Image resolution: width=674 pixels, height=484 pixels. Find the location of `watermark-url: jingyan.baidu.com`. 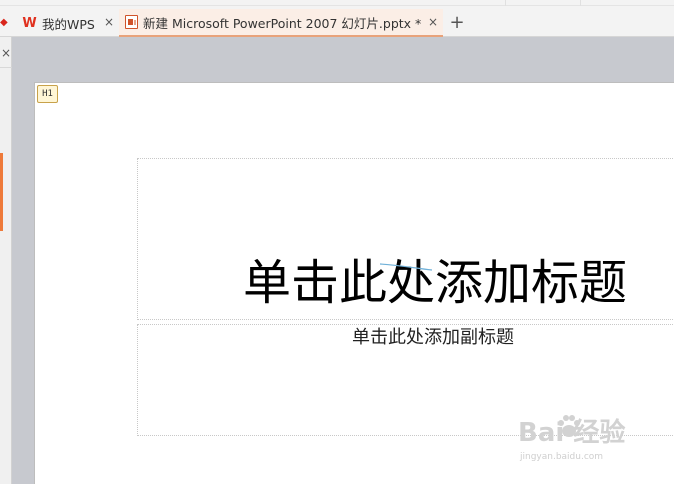

watermark-url: jingyan.baidu.com is located at coordinates (562, 457).